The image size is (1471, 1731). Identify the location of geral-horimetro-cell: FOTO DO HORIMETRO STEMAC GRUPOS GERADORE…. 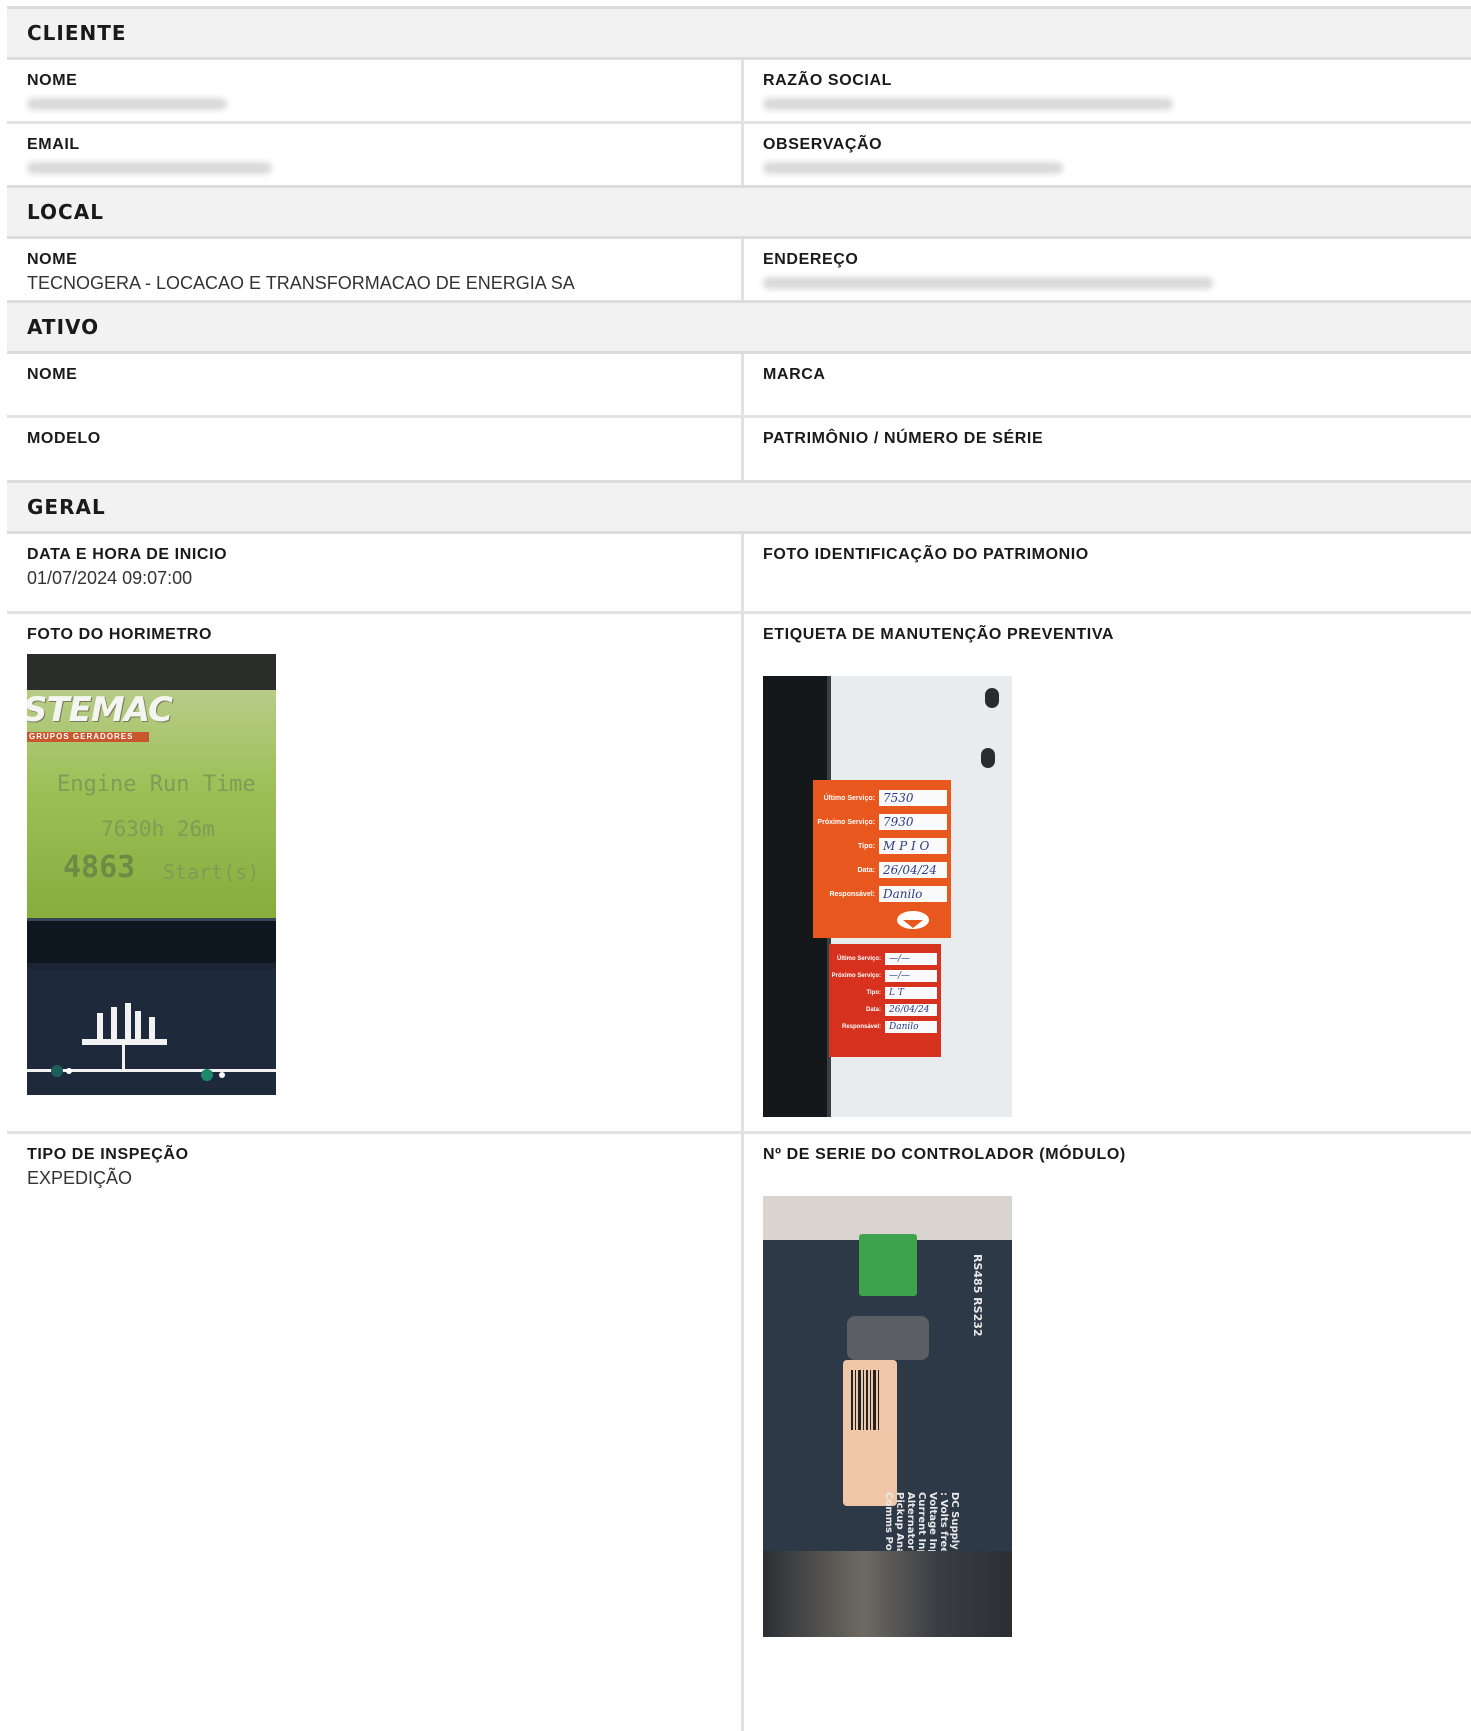
(375, 872).